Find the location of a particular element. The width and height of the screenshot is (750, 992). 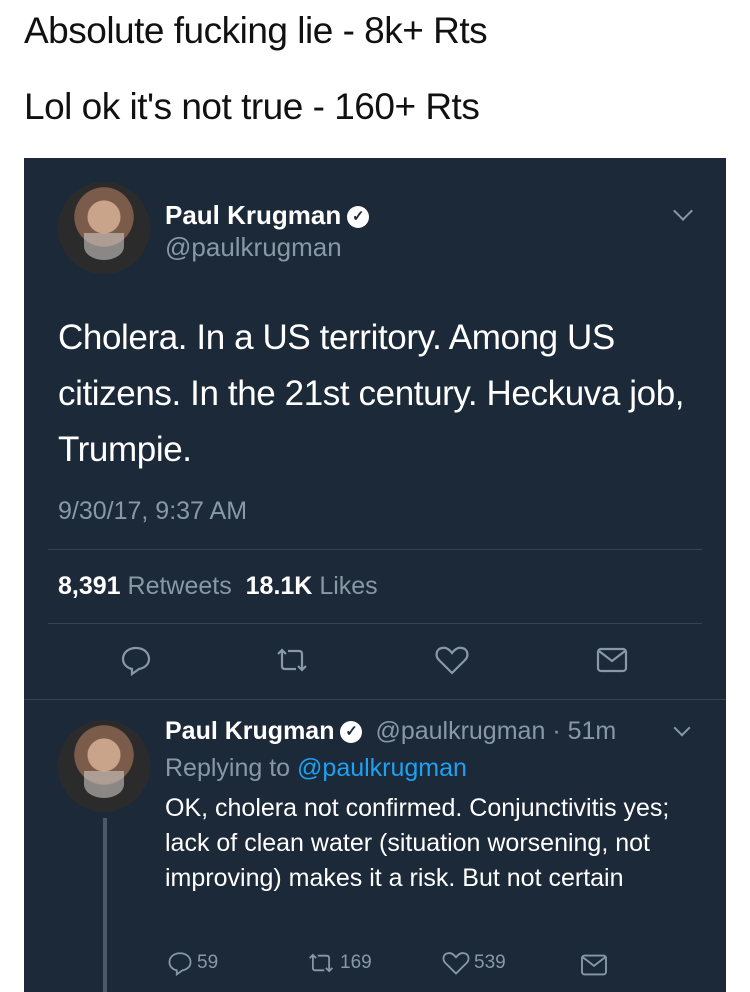

reply-button is located at coordinates (136, 660).